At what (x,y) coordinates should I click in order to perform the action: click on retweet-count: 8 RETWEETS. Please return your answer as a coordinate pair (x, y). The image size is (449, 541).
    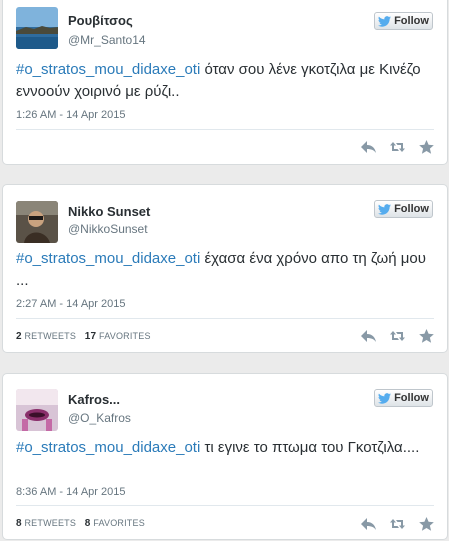
    Looking at the image, I should click on (46, 523).